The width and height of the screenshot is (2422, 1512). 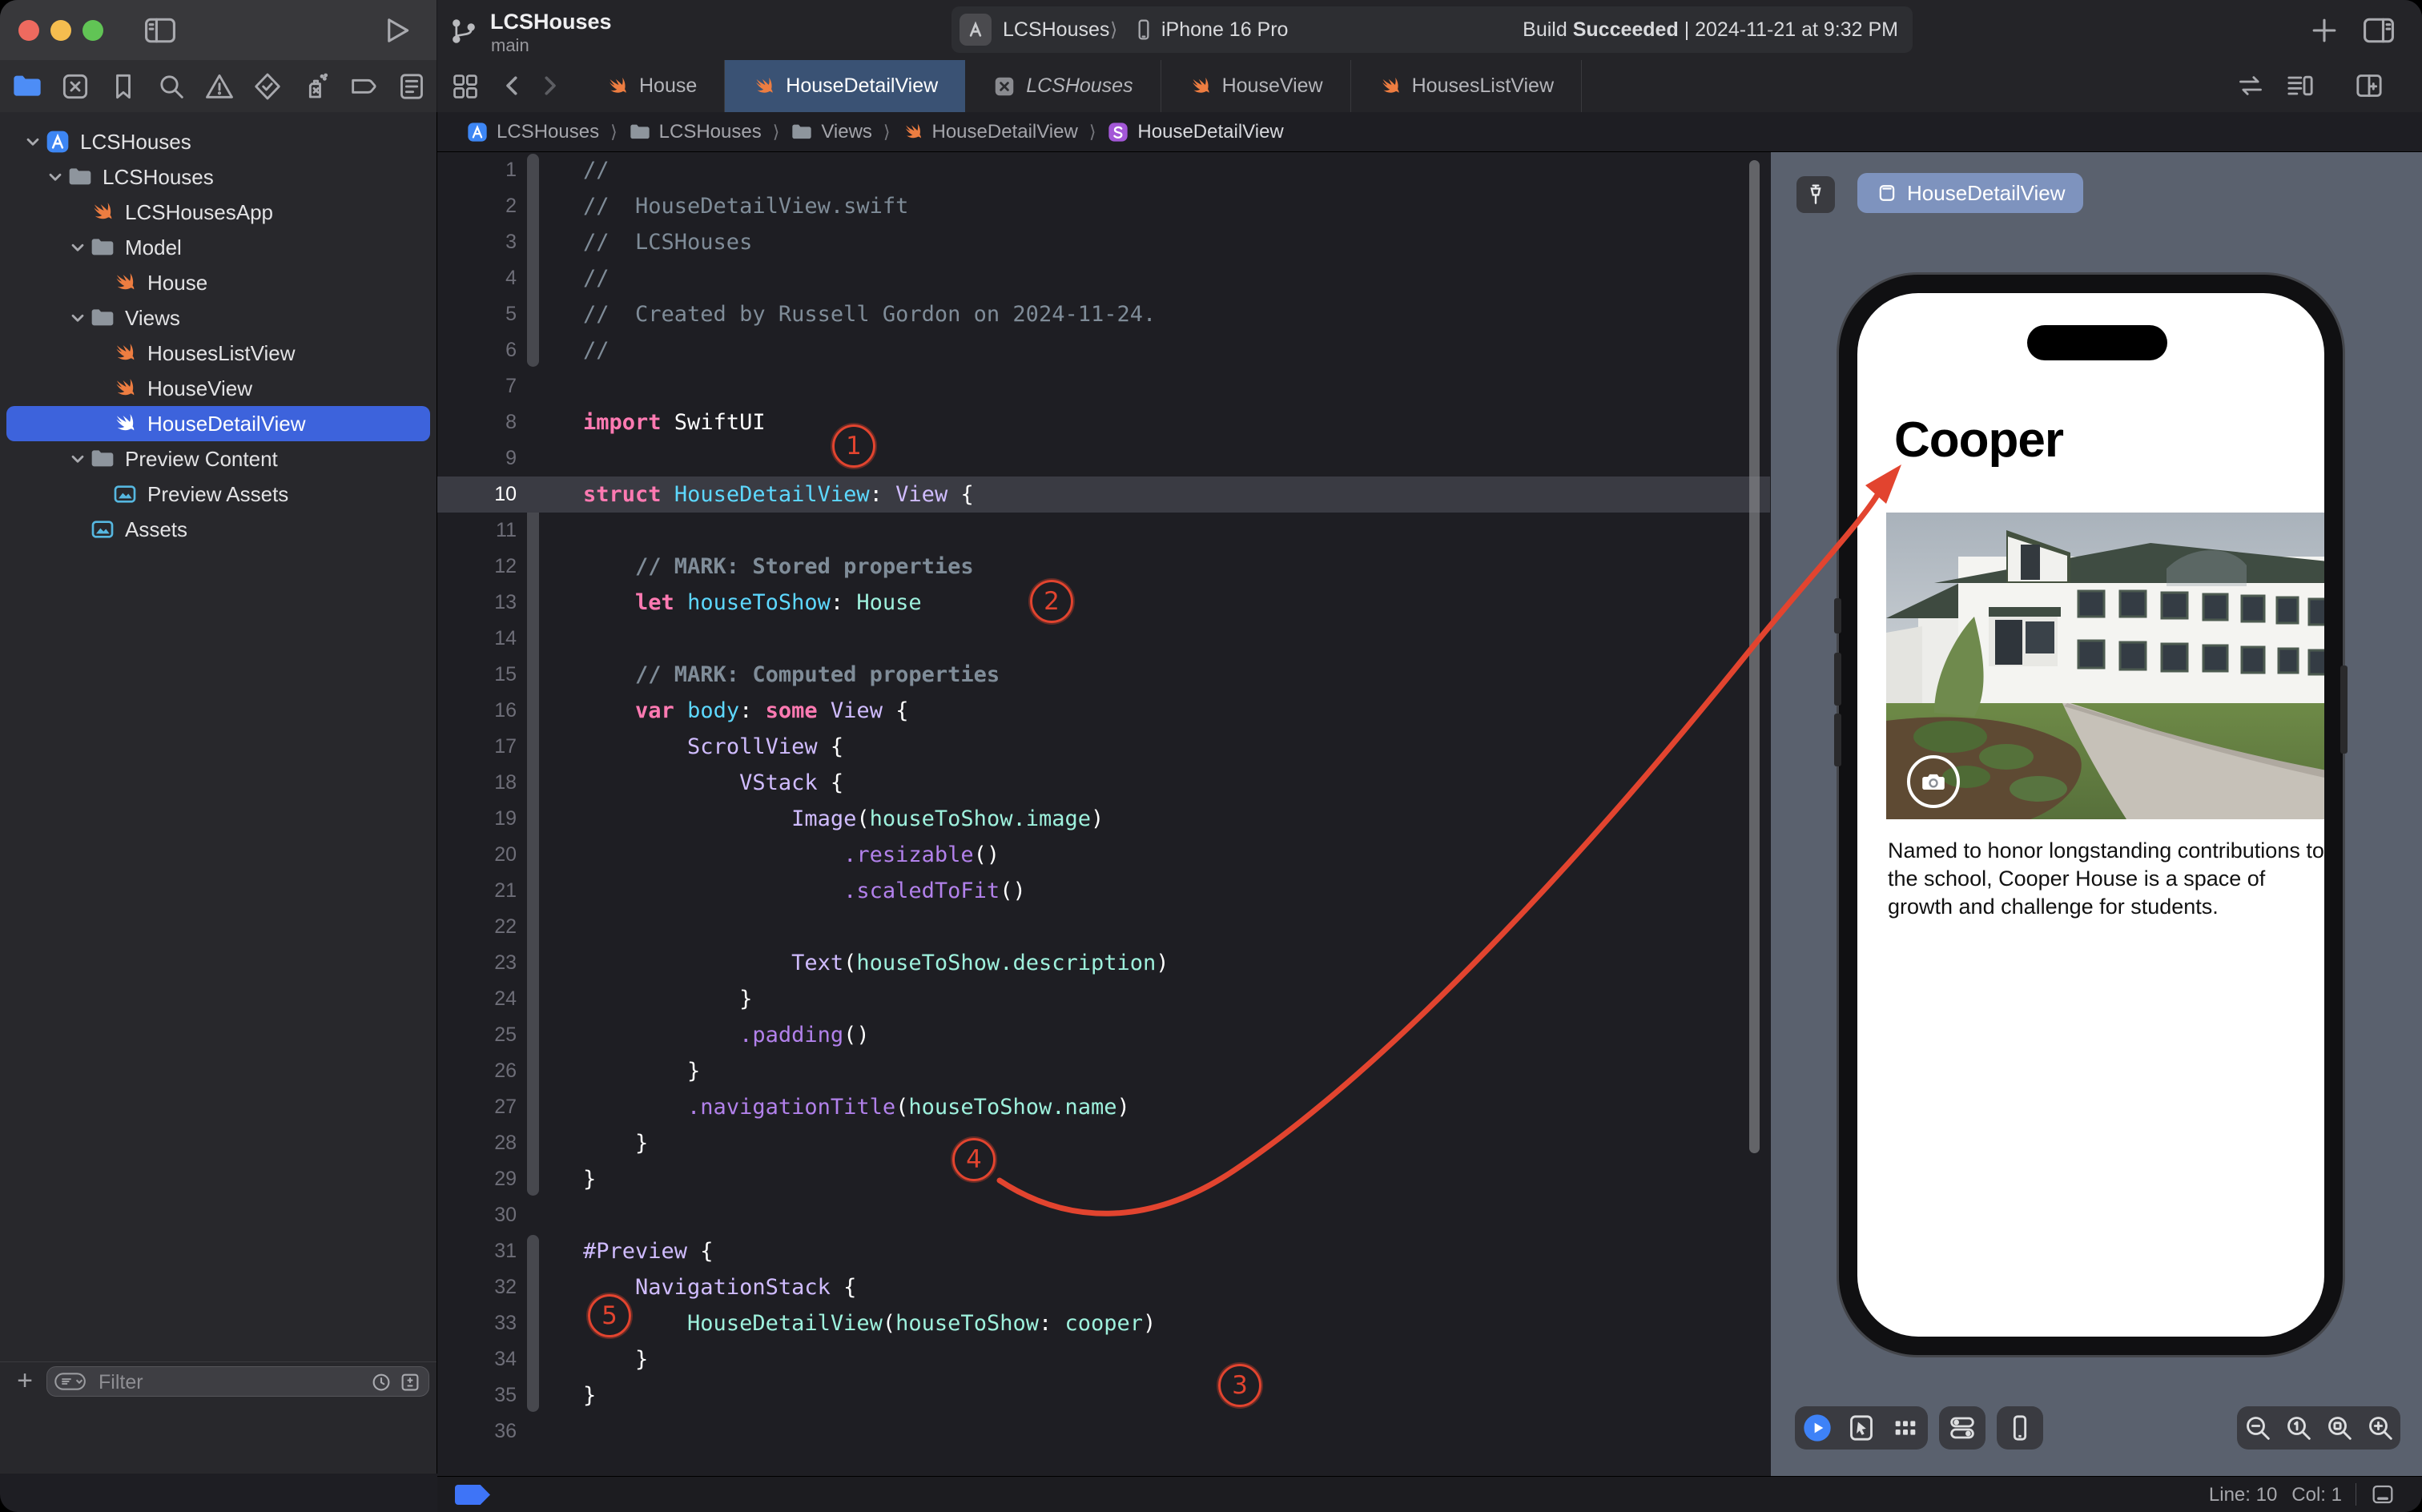 What do you see at coordinates (862, 85) in the screenshot?
I see `tab-label: HouseDetailView` at bounding box center [862, 85].